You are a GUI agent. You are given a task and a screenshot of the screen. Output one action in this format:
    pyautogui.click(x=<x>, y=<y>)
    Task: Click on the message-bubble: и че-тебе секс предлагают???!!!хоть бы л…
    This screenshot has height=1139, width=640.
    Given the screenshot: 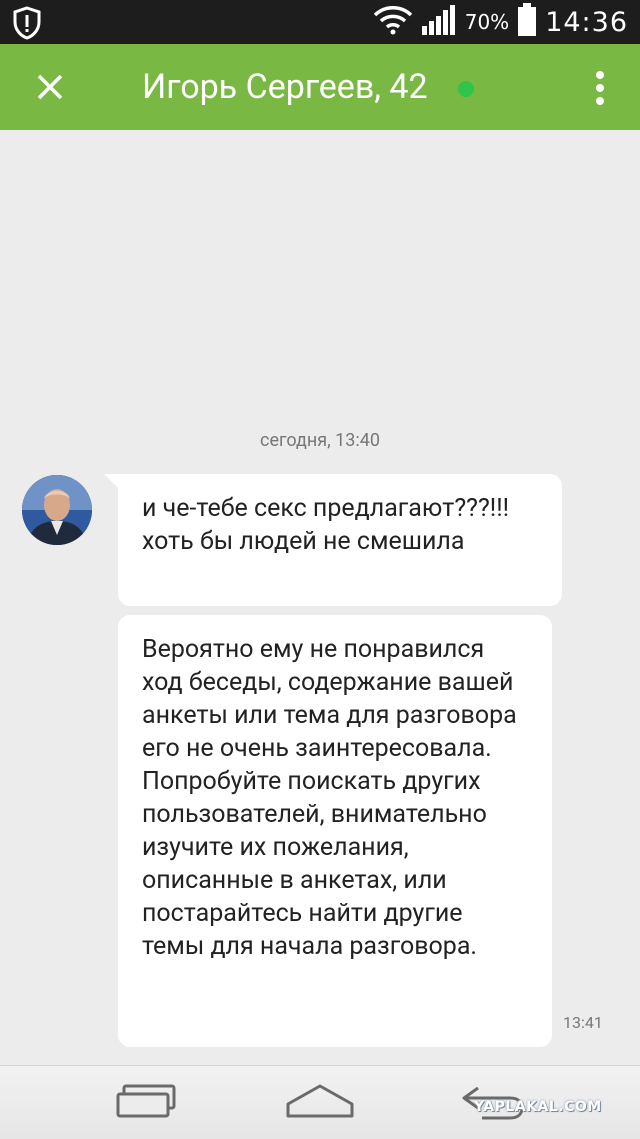 What is the action you would take?
    pyautogui.click(x=340, y=540)
    